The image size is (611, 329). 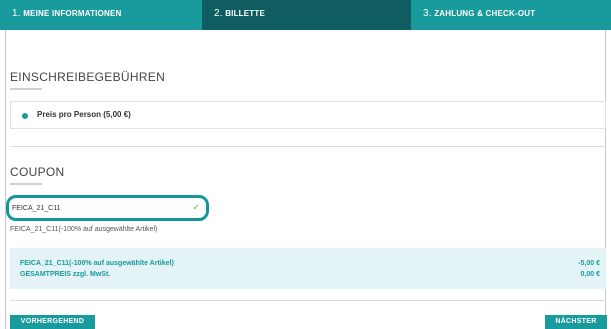 I want to click on step-number: 1., so click(x=16, y=13).